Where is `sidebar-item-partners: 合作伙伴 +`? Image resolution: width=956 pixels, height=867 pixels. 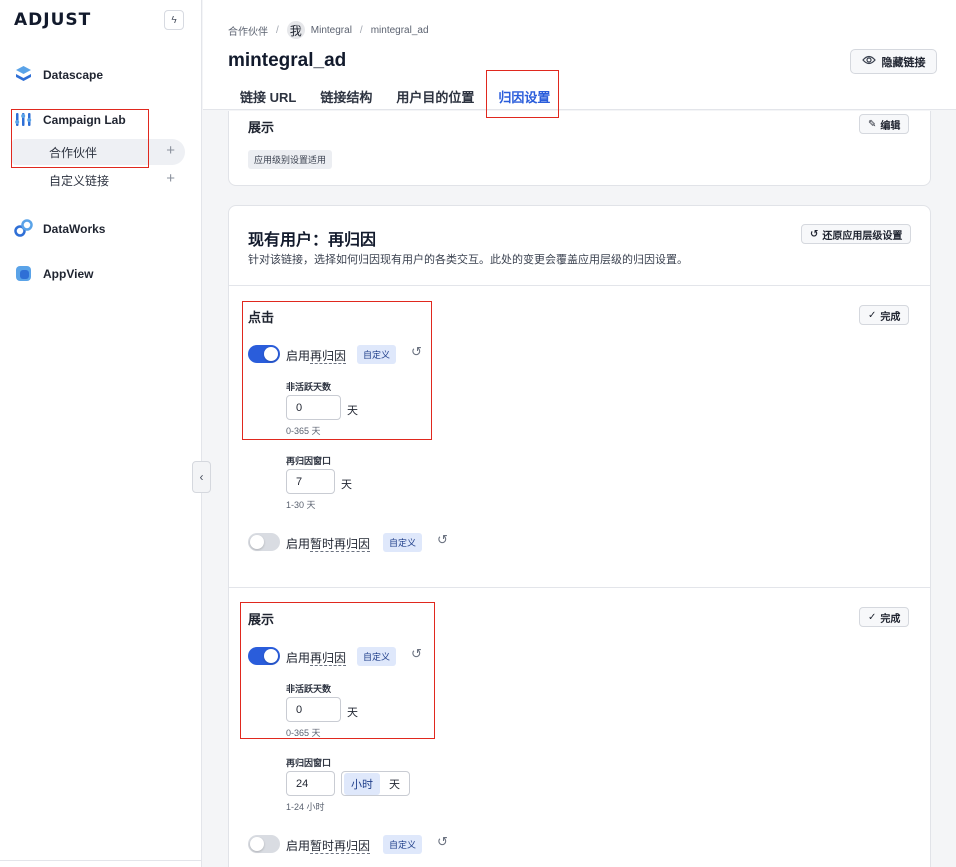
sidebar-item-partners: 合作伙伴 + is located at coordinates (98, 152).